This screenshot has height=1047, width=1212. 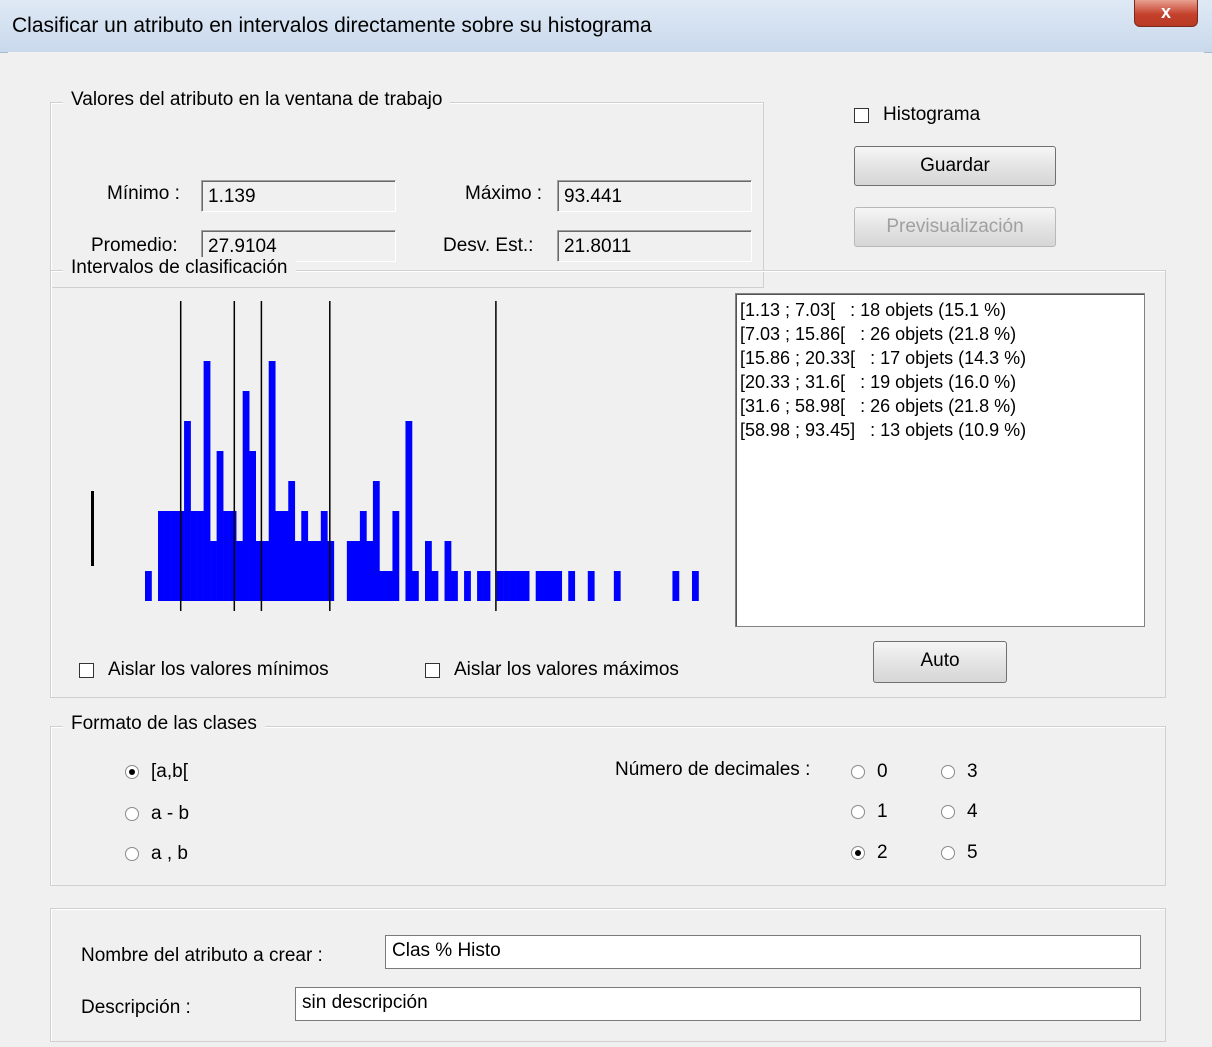 I want to click on isolate-max-checkbox: Aislar los valores máximos, so click(x=552, y=670).